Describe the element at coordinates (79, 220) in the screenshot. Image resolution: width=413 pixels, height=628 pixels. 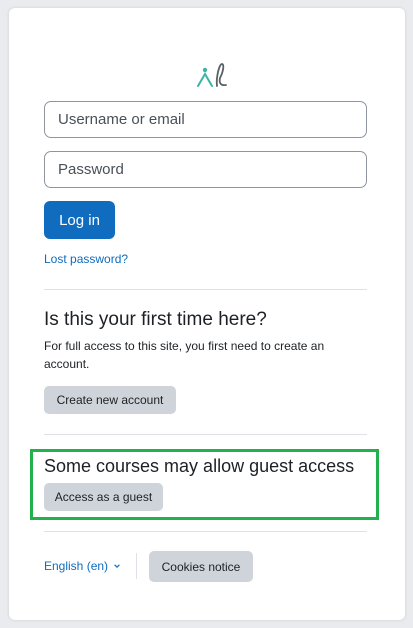
I see `login-button: Log in` at that location.